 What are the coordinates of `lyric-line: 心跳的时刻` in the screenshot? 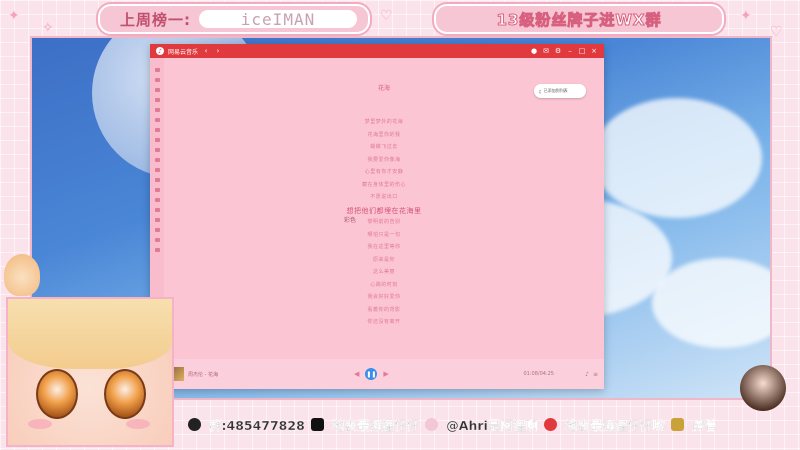 It's located at (384, 284).